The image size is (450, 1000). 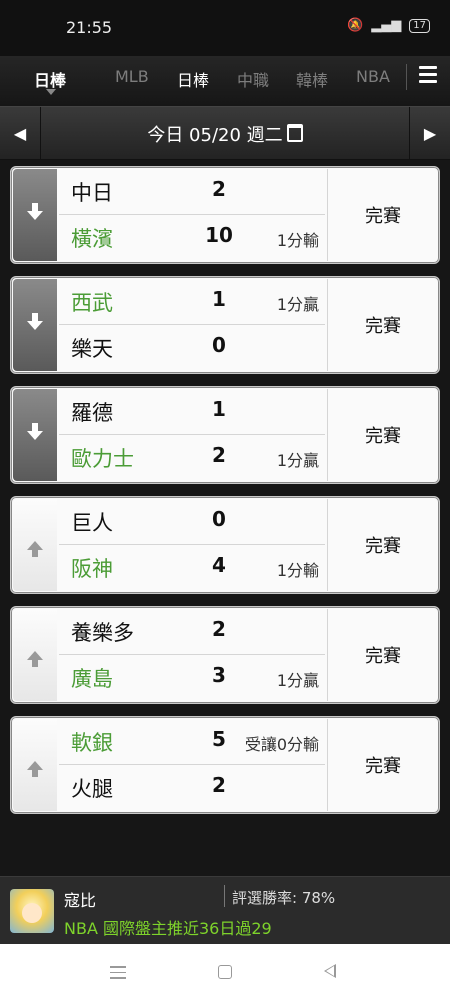 I want to click on team-score: 1, so click(x=219, y=299).